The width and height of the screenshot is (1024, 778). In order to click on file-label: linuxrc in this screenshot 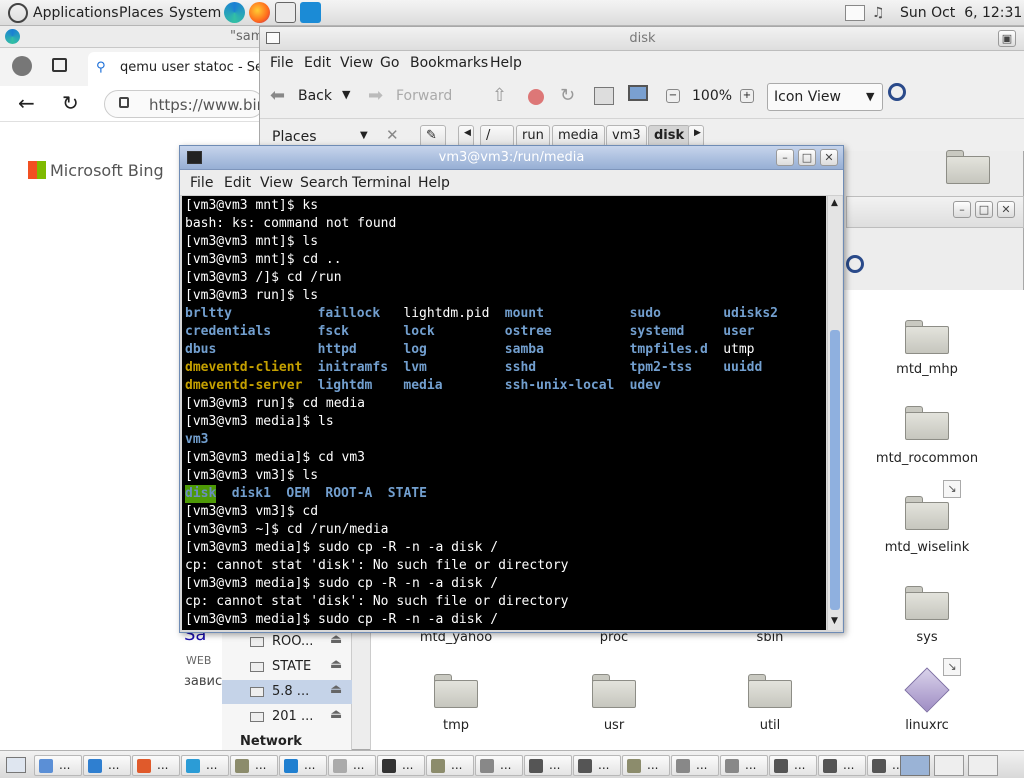, I will do `click(927, 725)`.